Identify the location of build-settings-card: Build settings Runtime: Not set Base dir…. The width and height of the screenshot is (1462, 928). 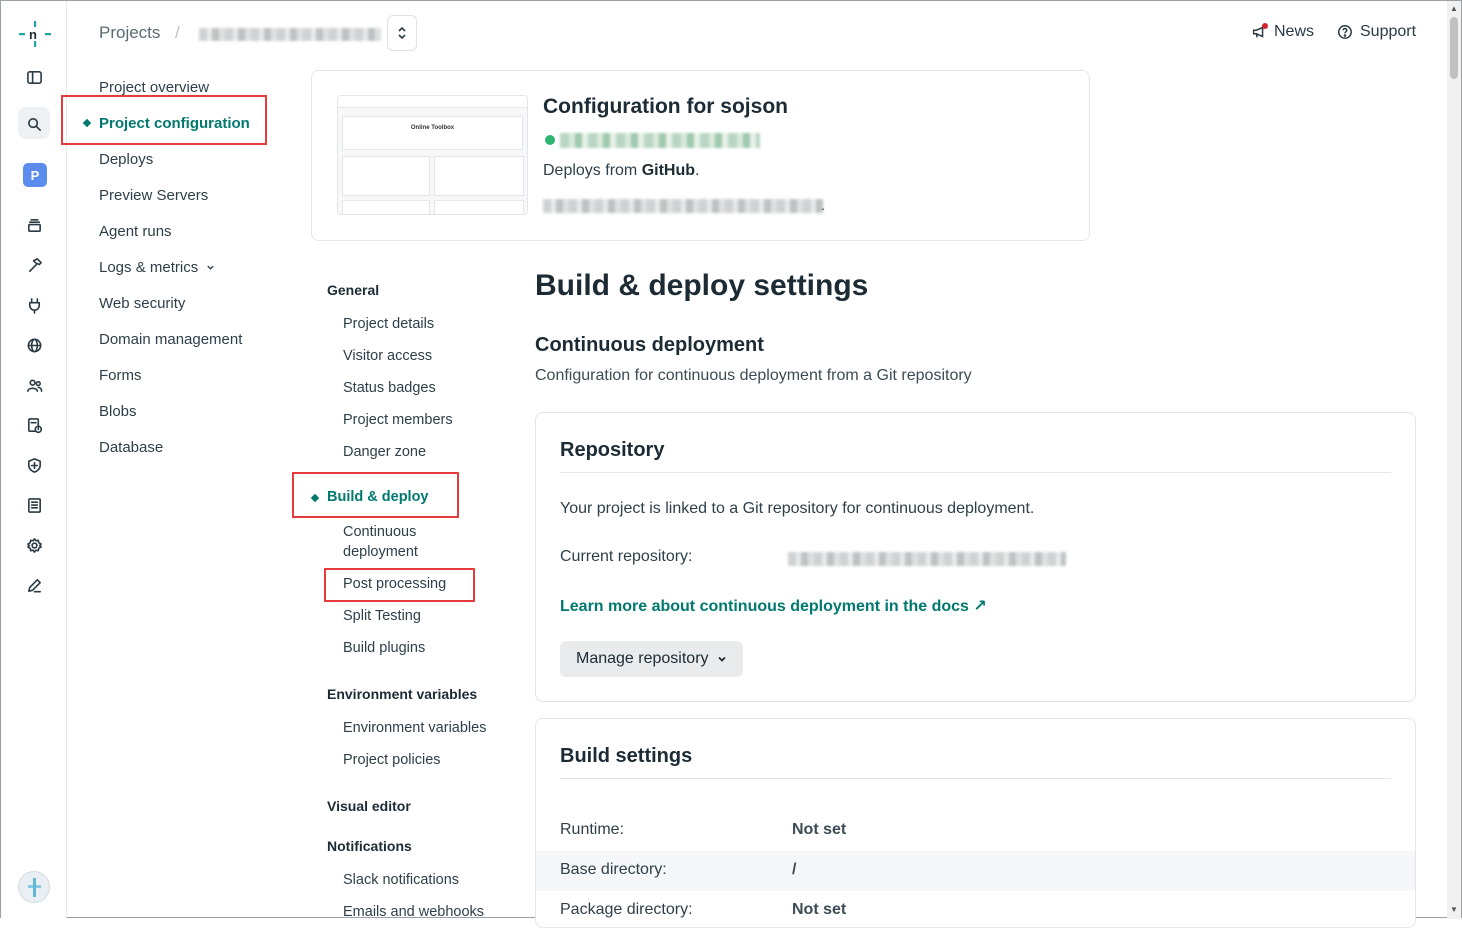
(975, 823).